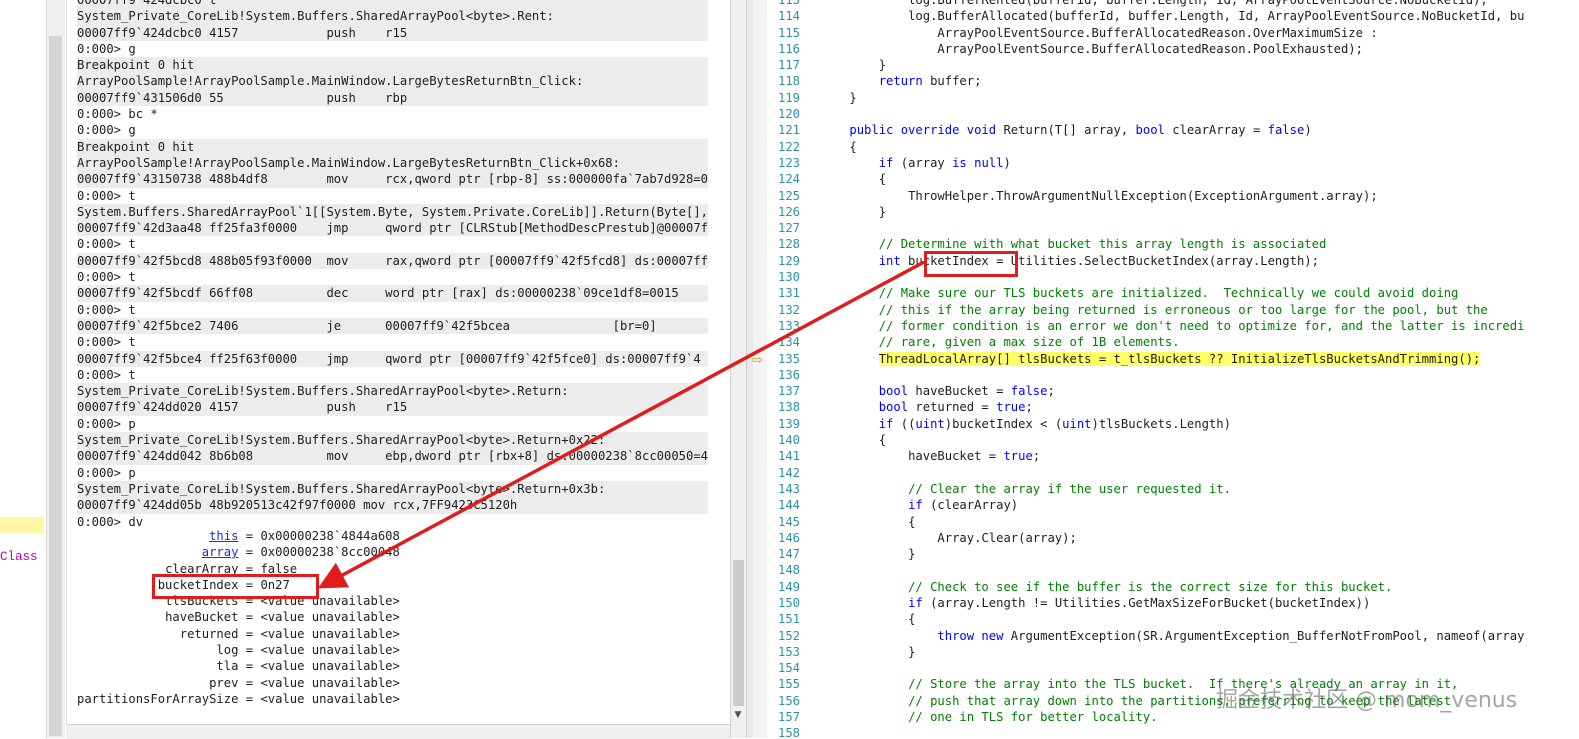  What do you see at coordinates (827, 212) in the screenshot?
I see `source-line: 126 }` at bounding box center [827, 212].